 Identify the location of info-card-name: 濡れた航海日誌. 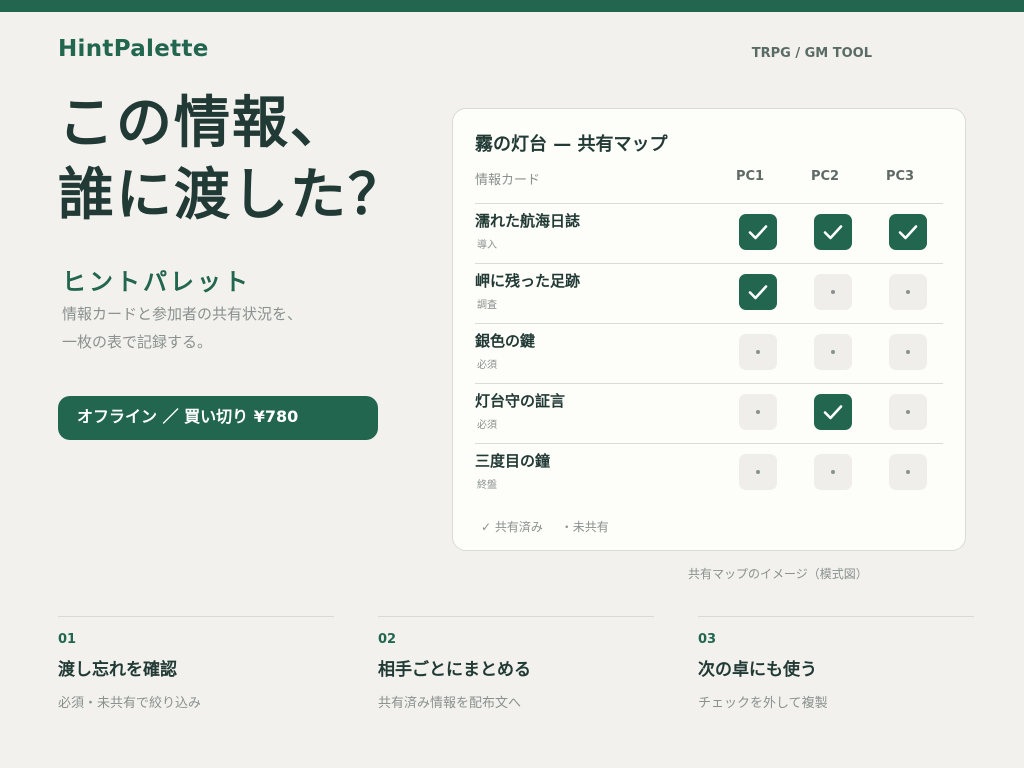
(528, 221).